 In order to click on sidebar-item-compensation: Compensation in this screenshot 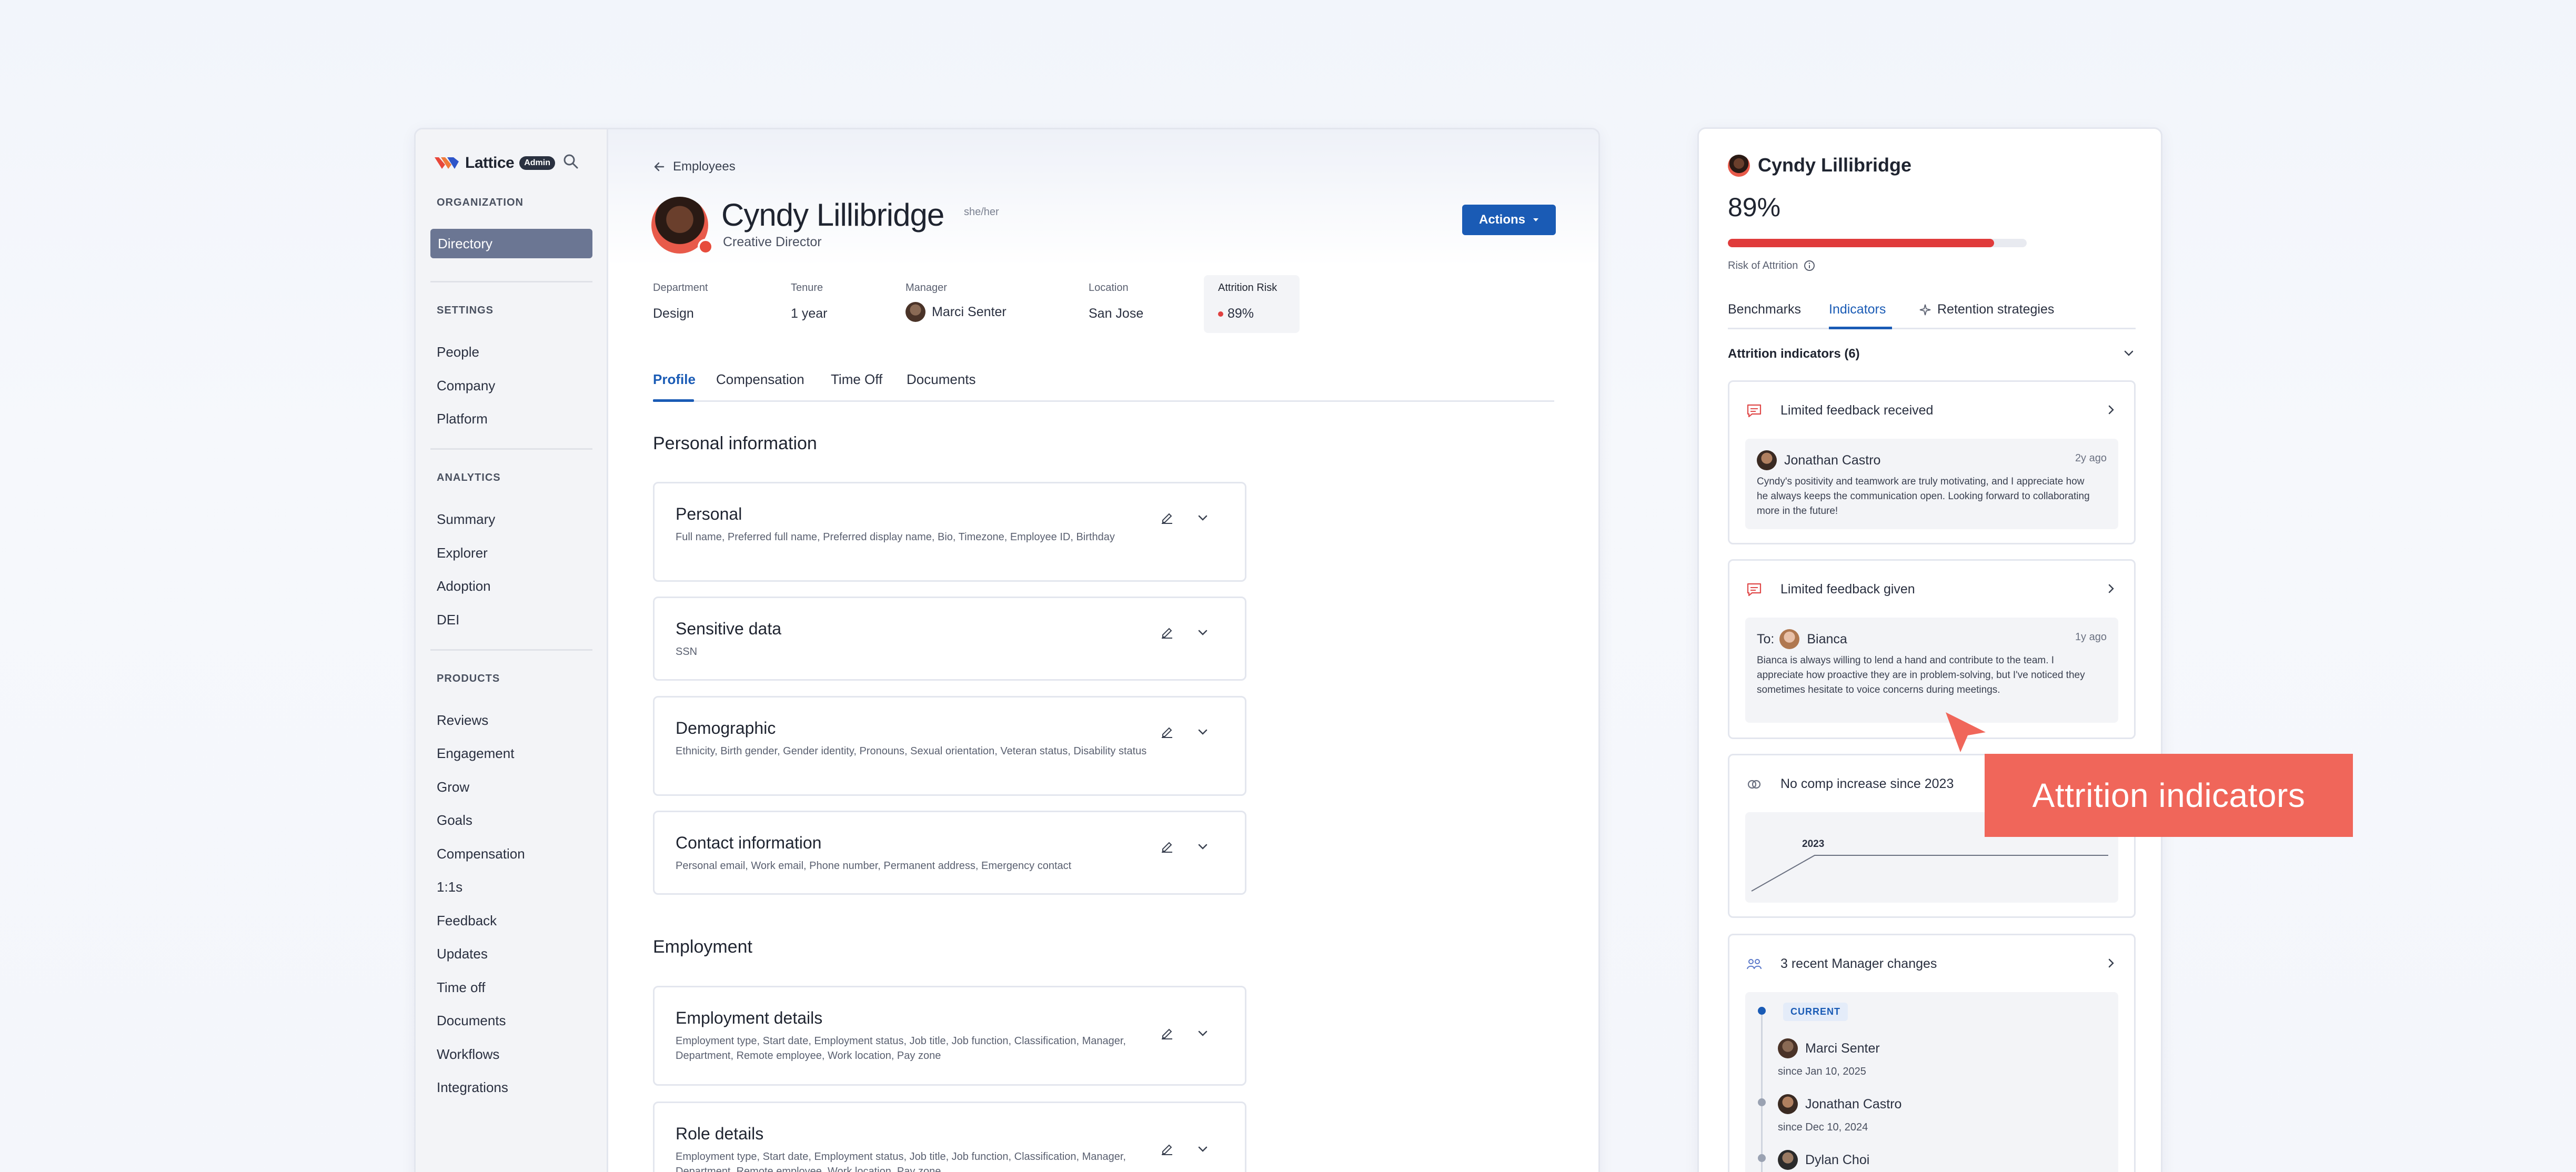, I will do `click(481, 854)`.